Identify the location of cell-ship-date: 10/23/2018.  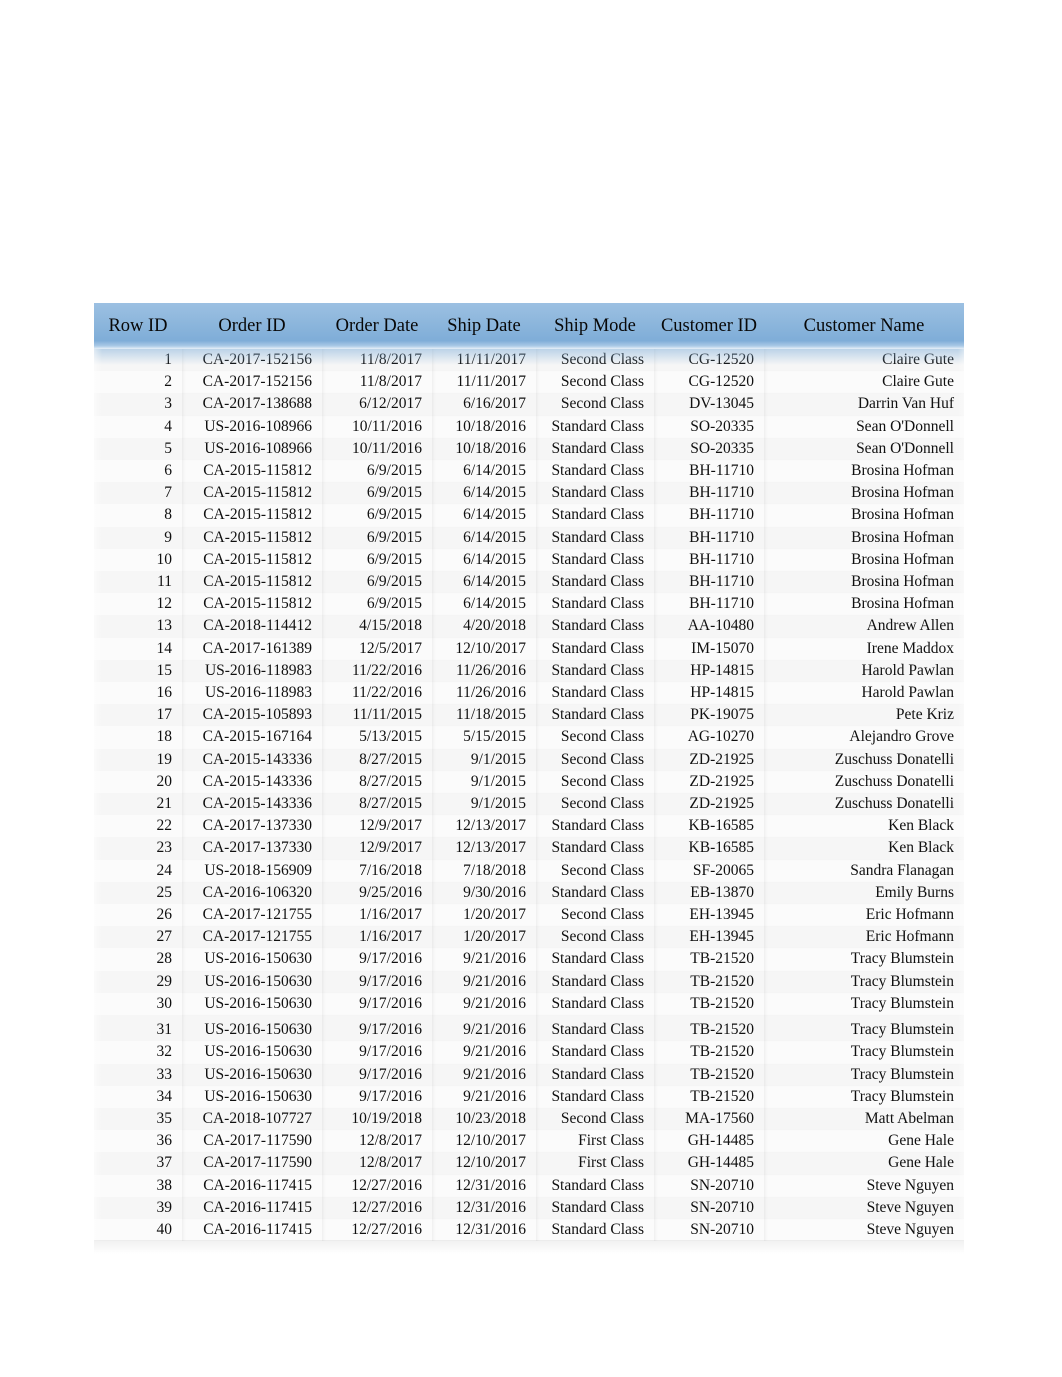
(484, 1119).